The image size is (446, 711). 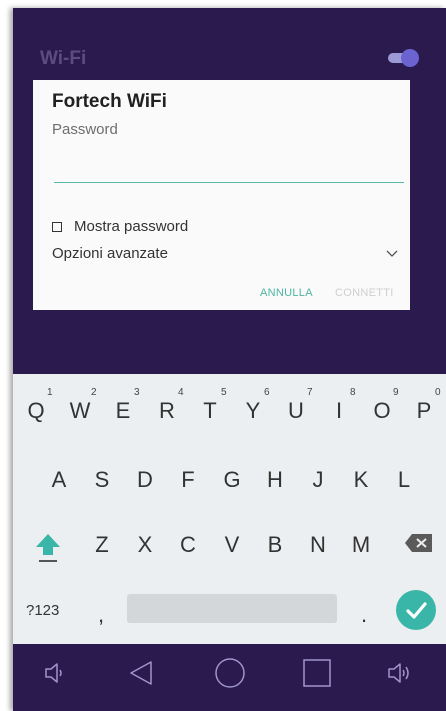 What do you see at coordinates (80, 411) in the screenshot?
I see `key-w: W` at bounding box center [80, 411].